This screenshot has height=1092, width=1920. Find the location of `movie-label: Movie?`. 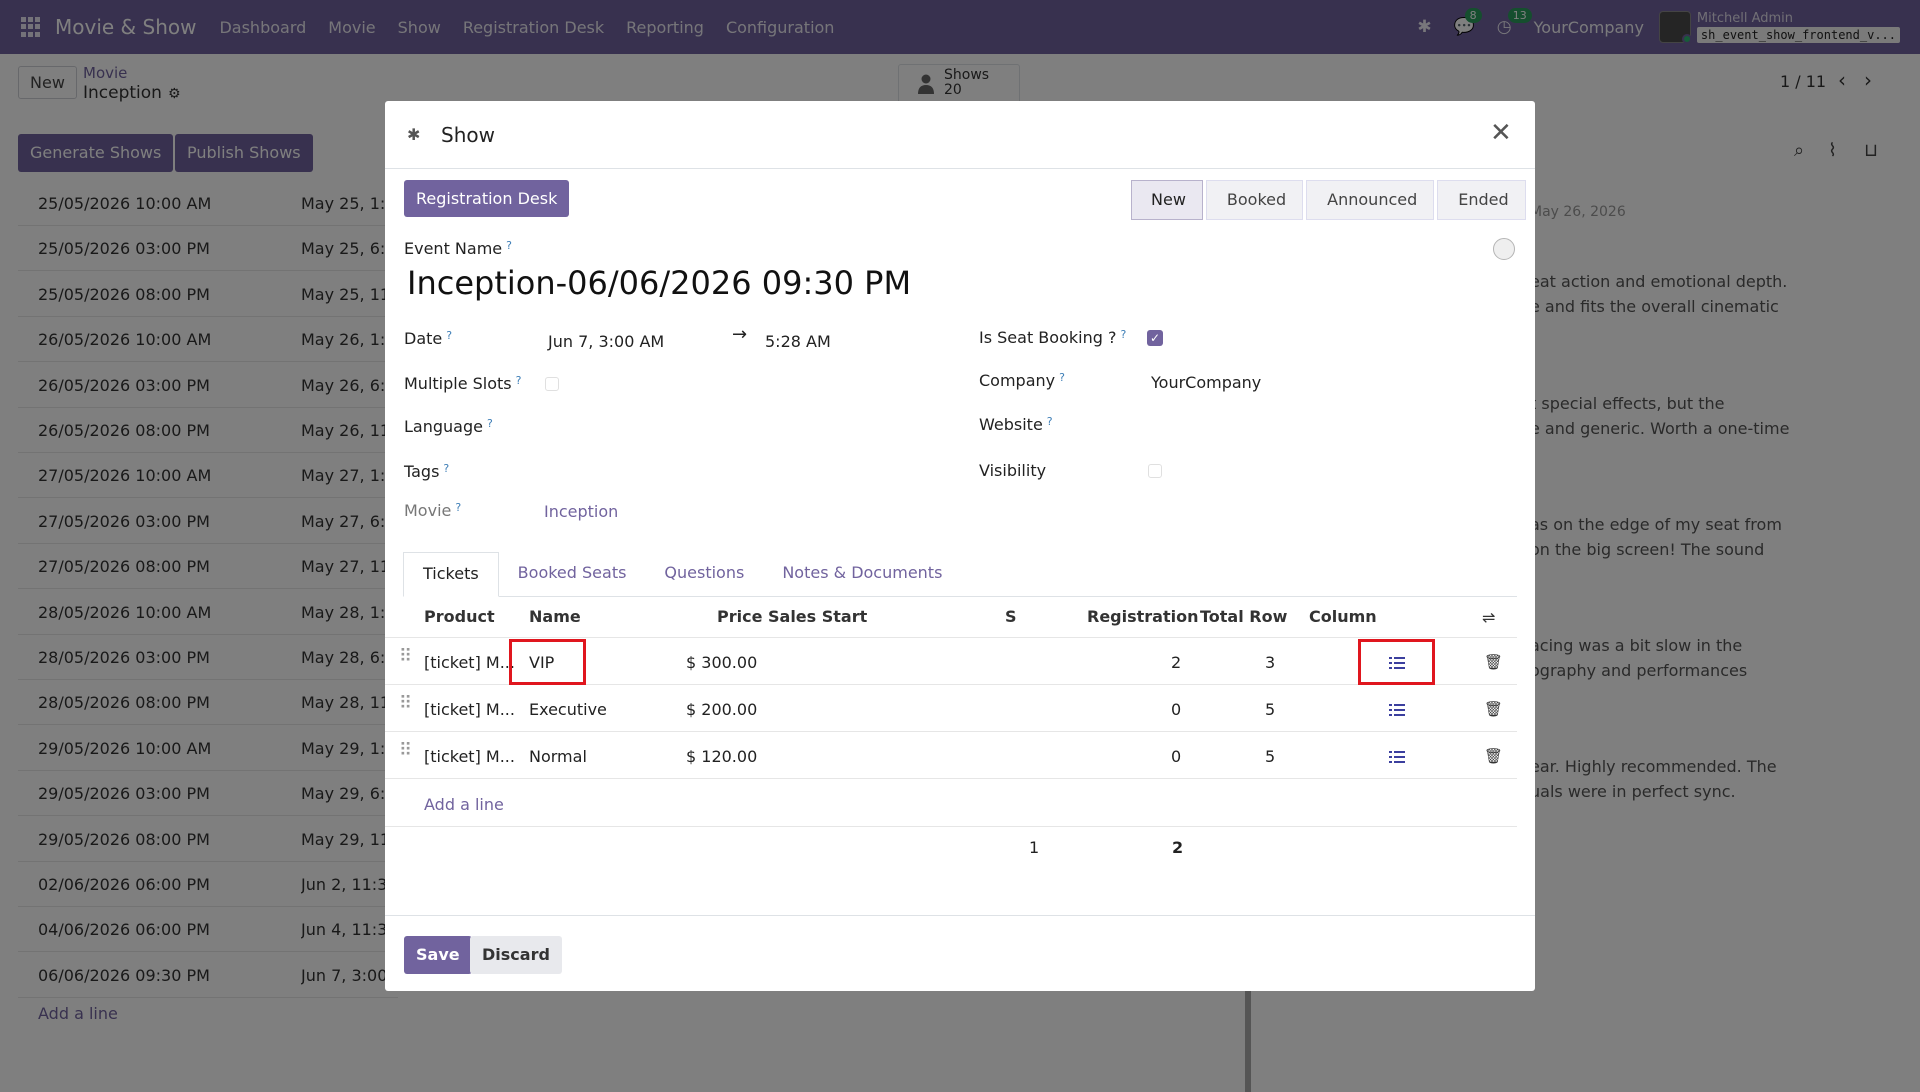

movie-label: Movie? is located at coordinates (432, 510).